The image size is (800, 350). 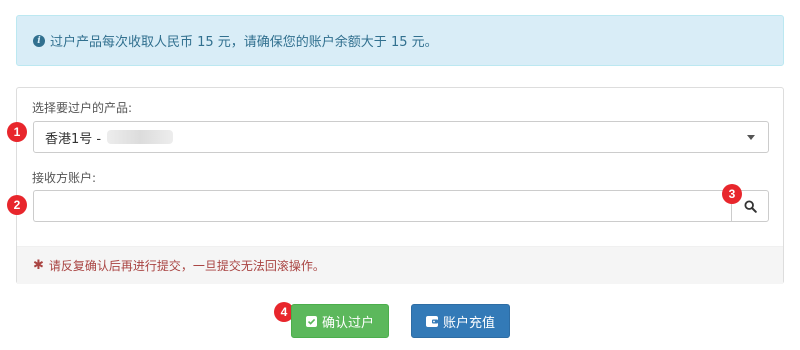 I want to click on wallet-icon, so click(x=431, y=321).